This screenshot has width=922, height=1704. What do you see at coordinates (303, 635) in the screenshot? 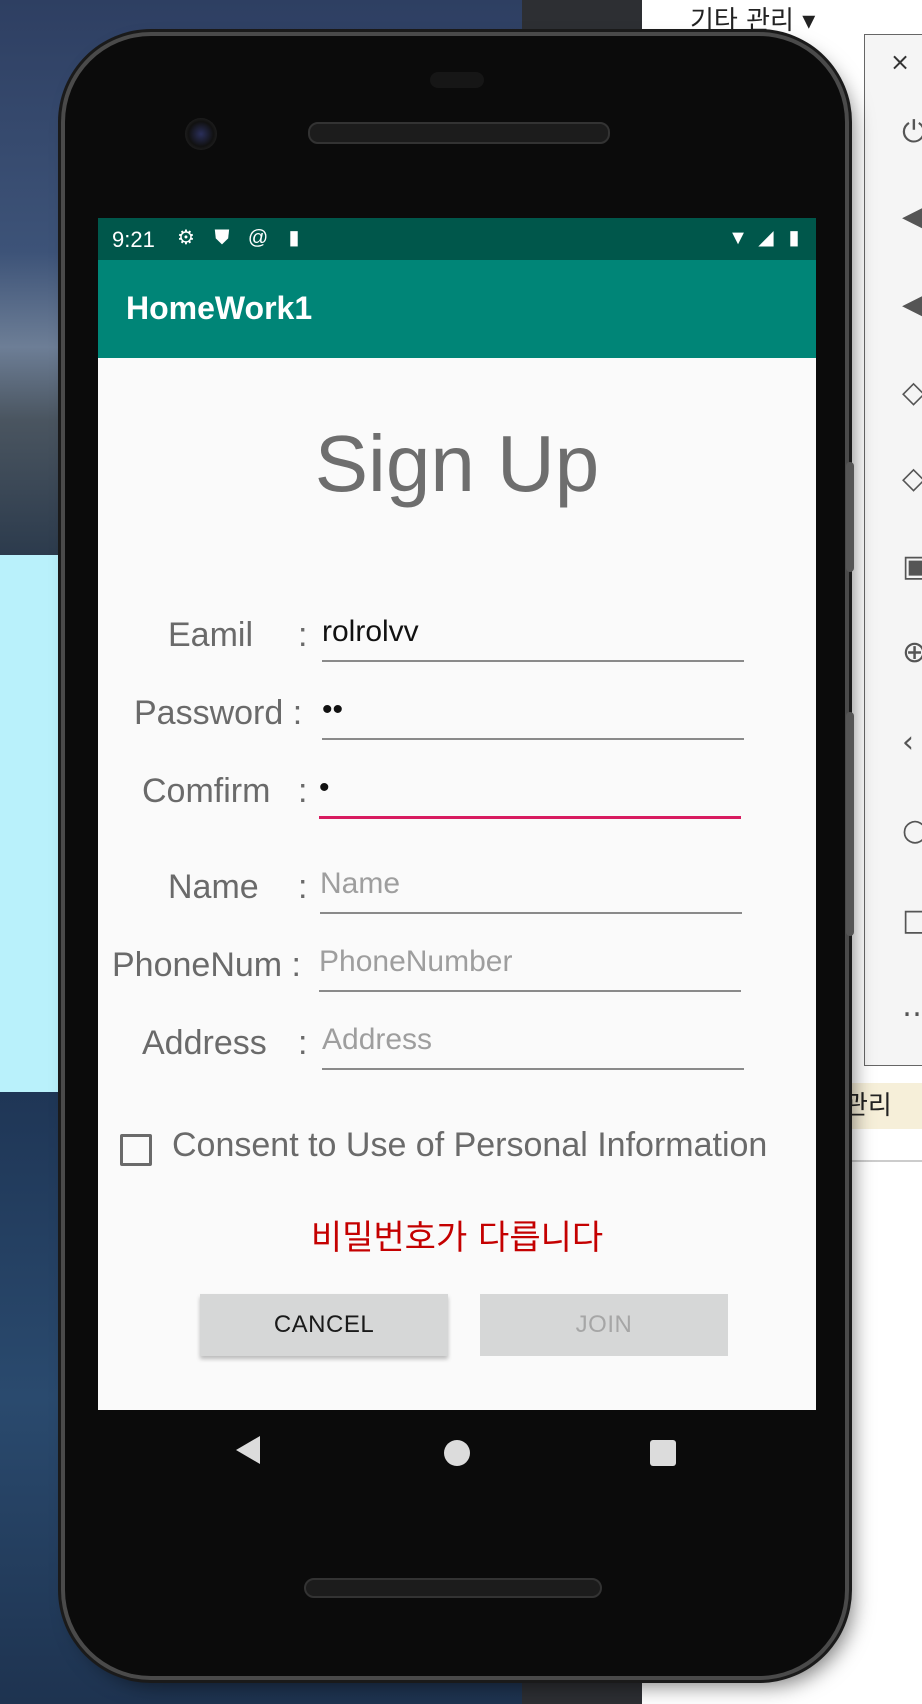
I see `email-colon: :` at bounding box center [303, 635].